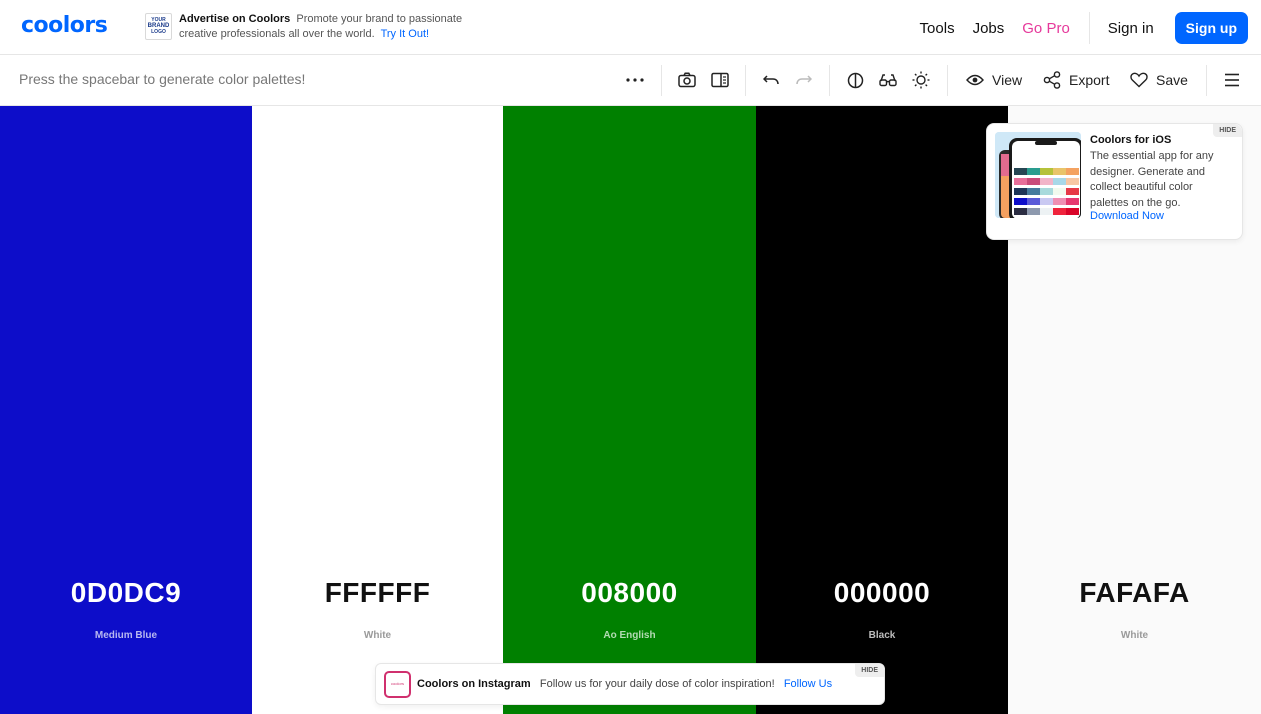  I want to click on ad-title: Advertise on Coolors, so click(234, 19).